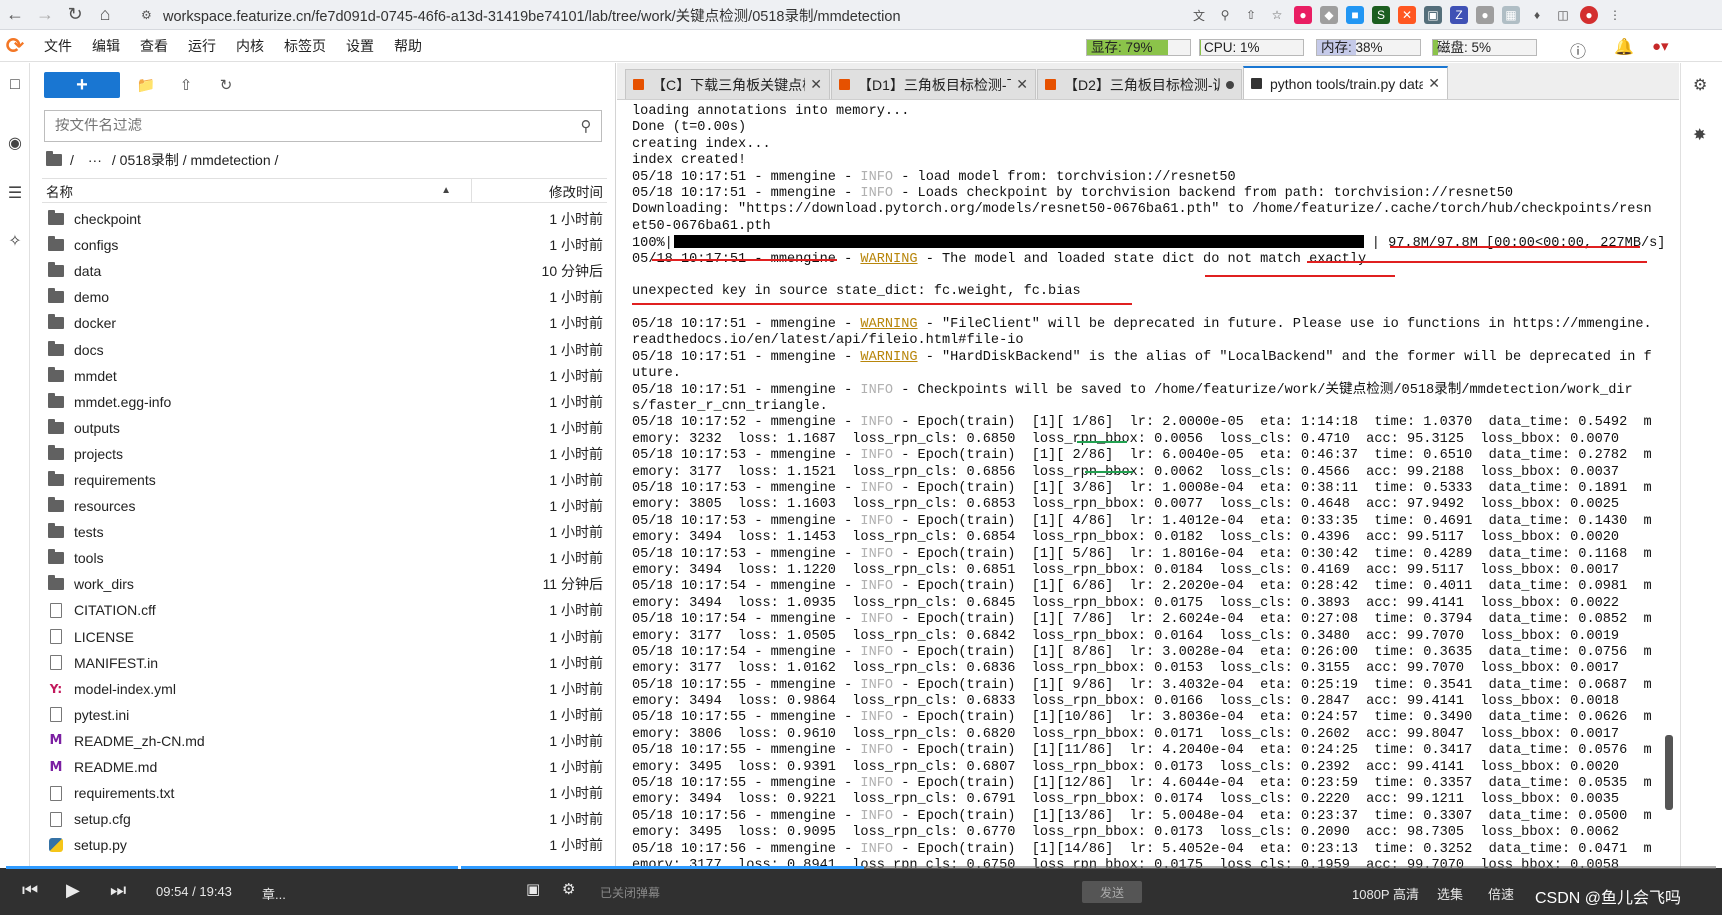 This screenshot has width=1722, height=915. I want to click on breadcrumb-root: /, so click(72, 160).